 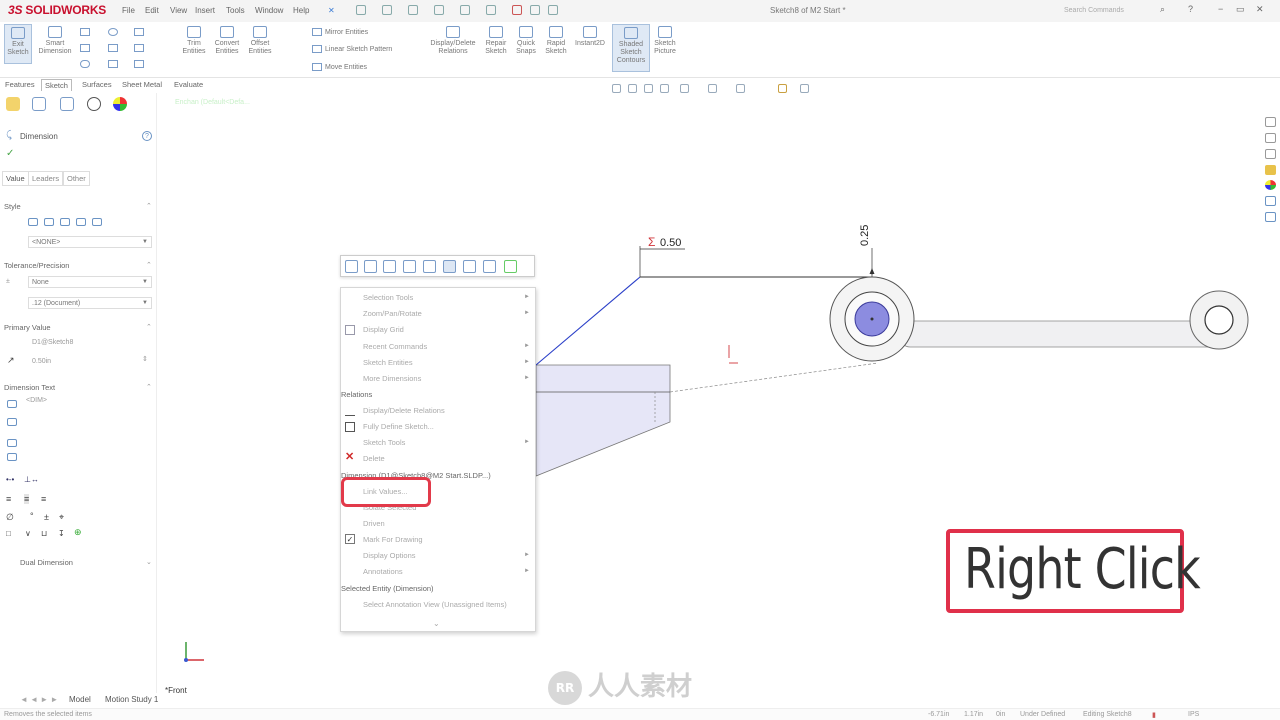 What do you see at coordinates (386, 492) in the screenshot?
I see `link-values-highlight` at bounding box center [386, 492].